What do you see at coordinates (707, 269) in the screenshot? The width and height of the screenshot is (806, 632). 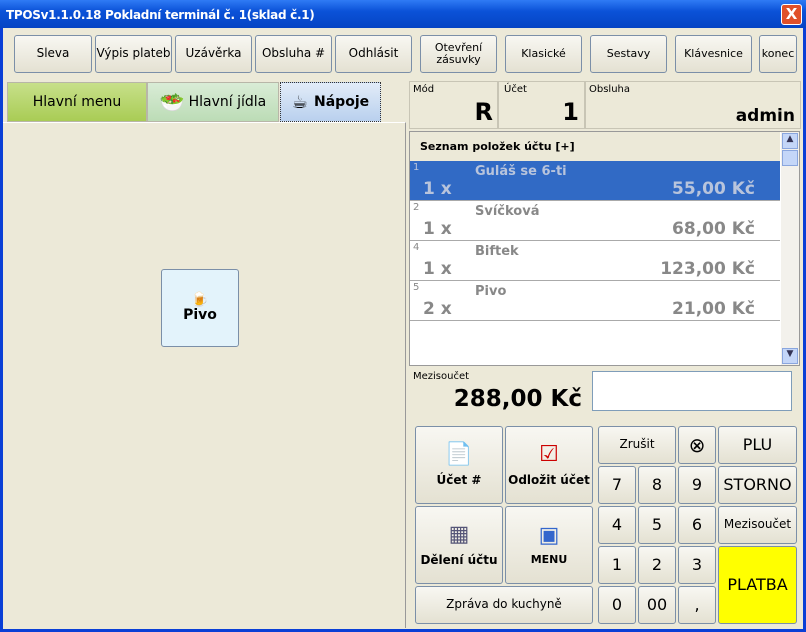 I see `item-price: 123,00 Kč` at bounding box center [707, 269].